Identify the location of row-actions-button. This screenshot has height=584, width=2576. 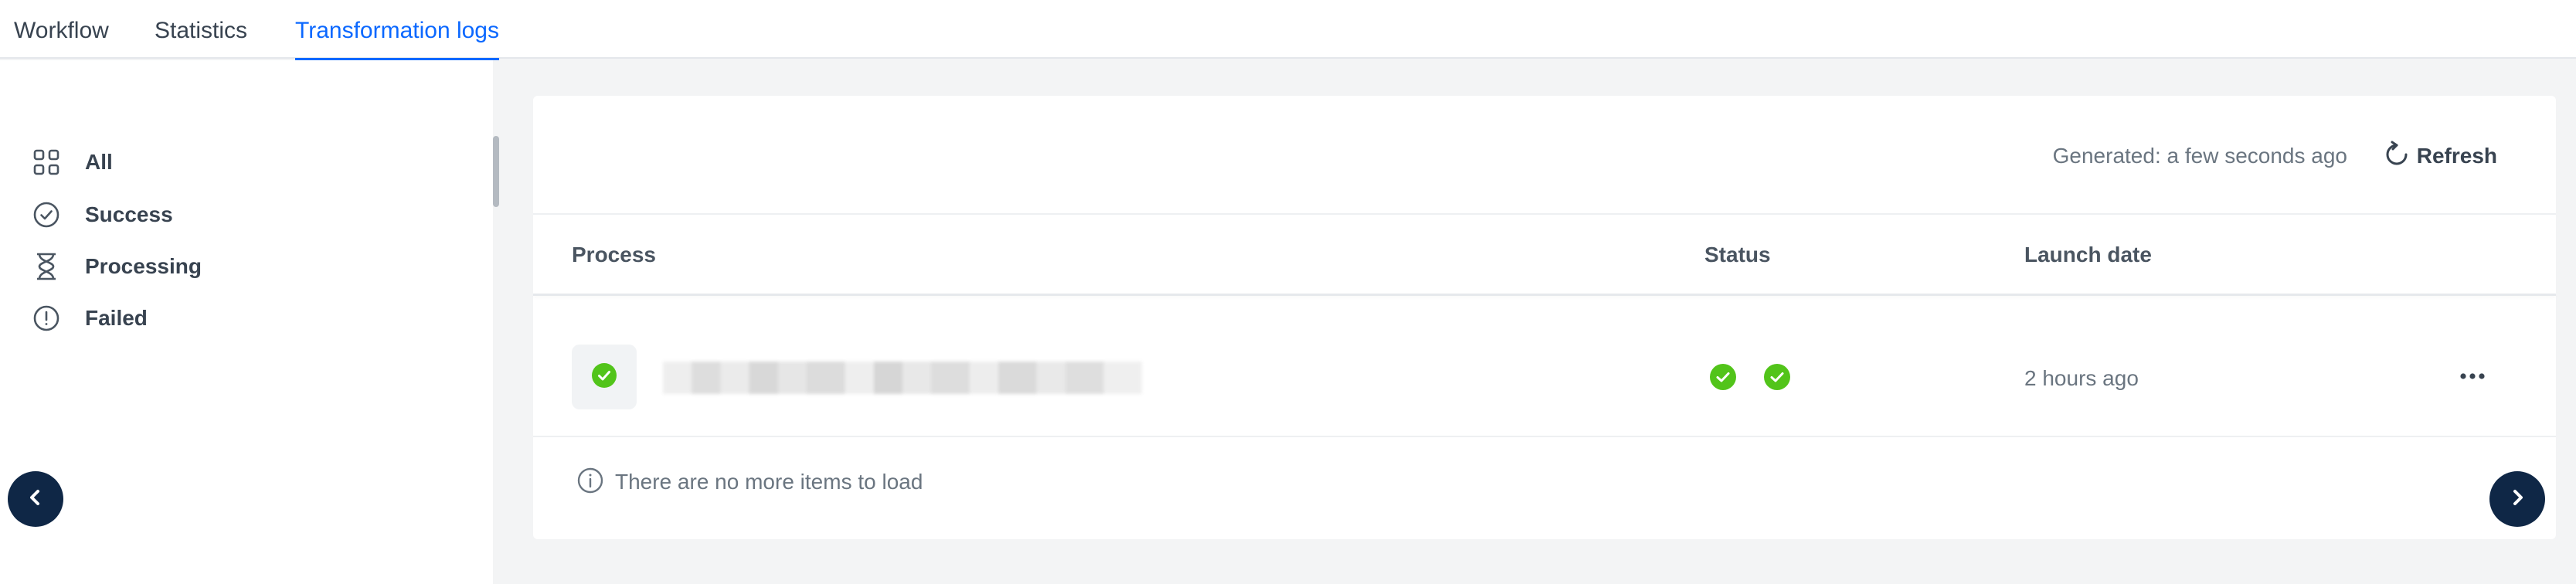
(2472, 377).